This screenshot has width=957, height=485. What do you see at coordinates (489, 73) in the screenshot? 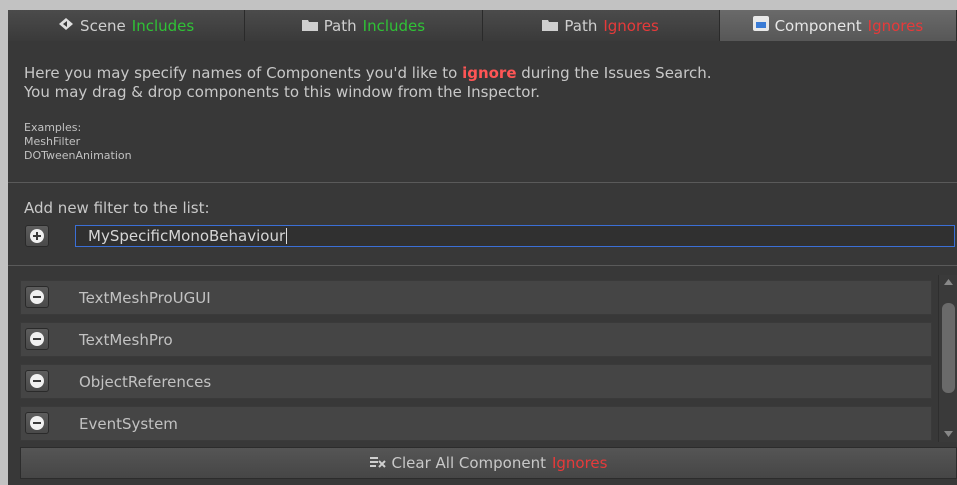
I see `info-emphasis: ignore` at bounding box center [489, 73].